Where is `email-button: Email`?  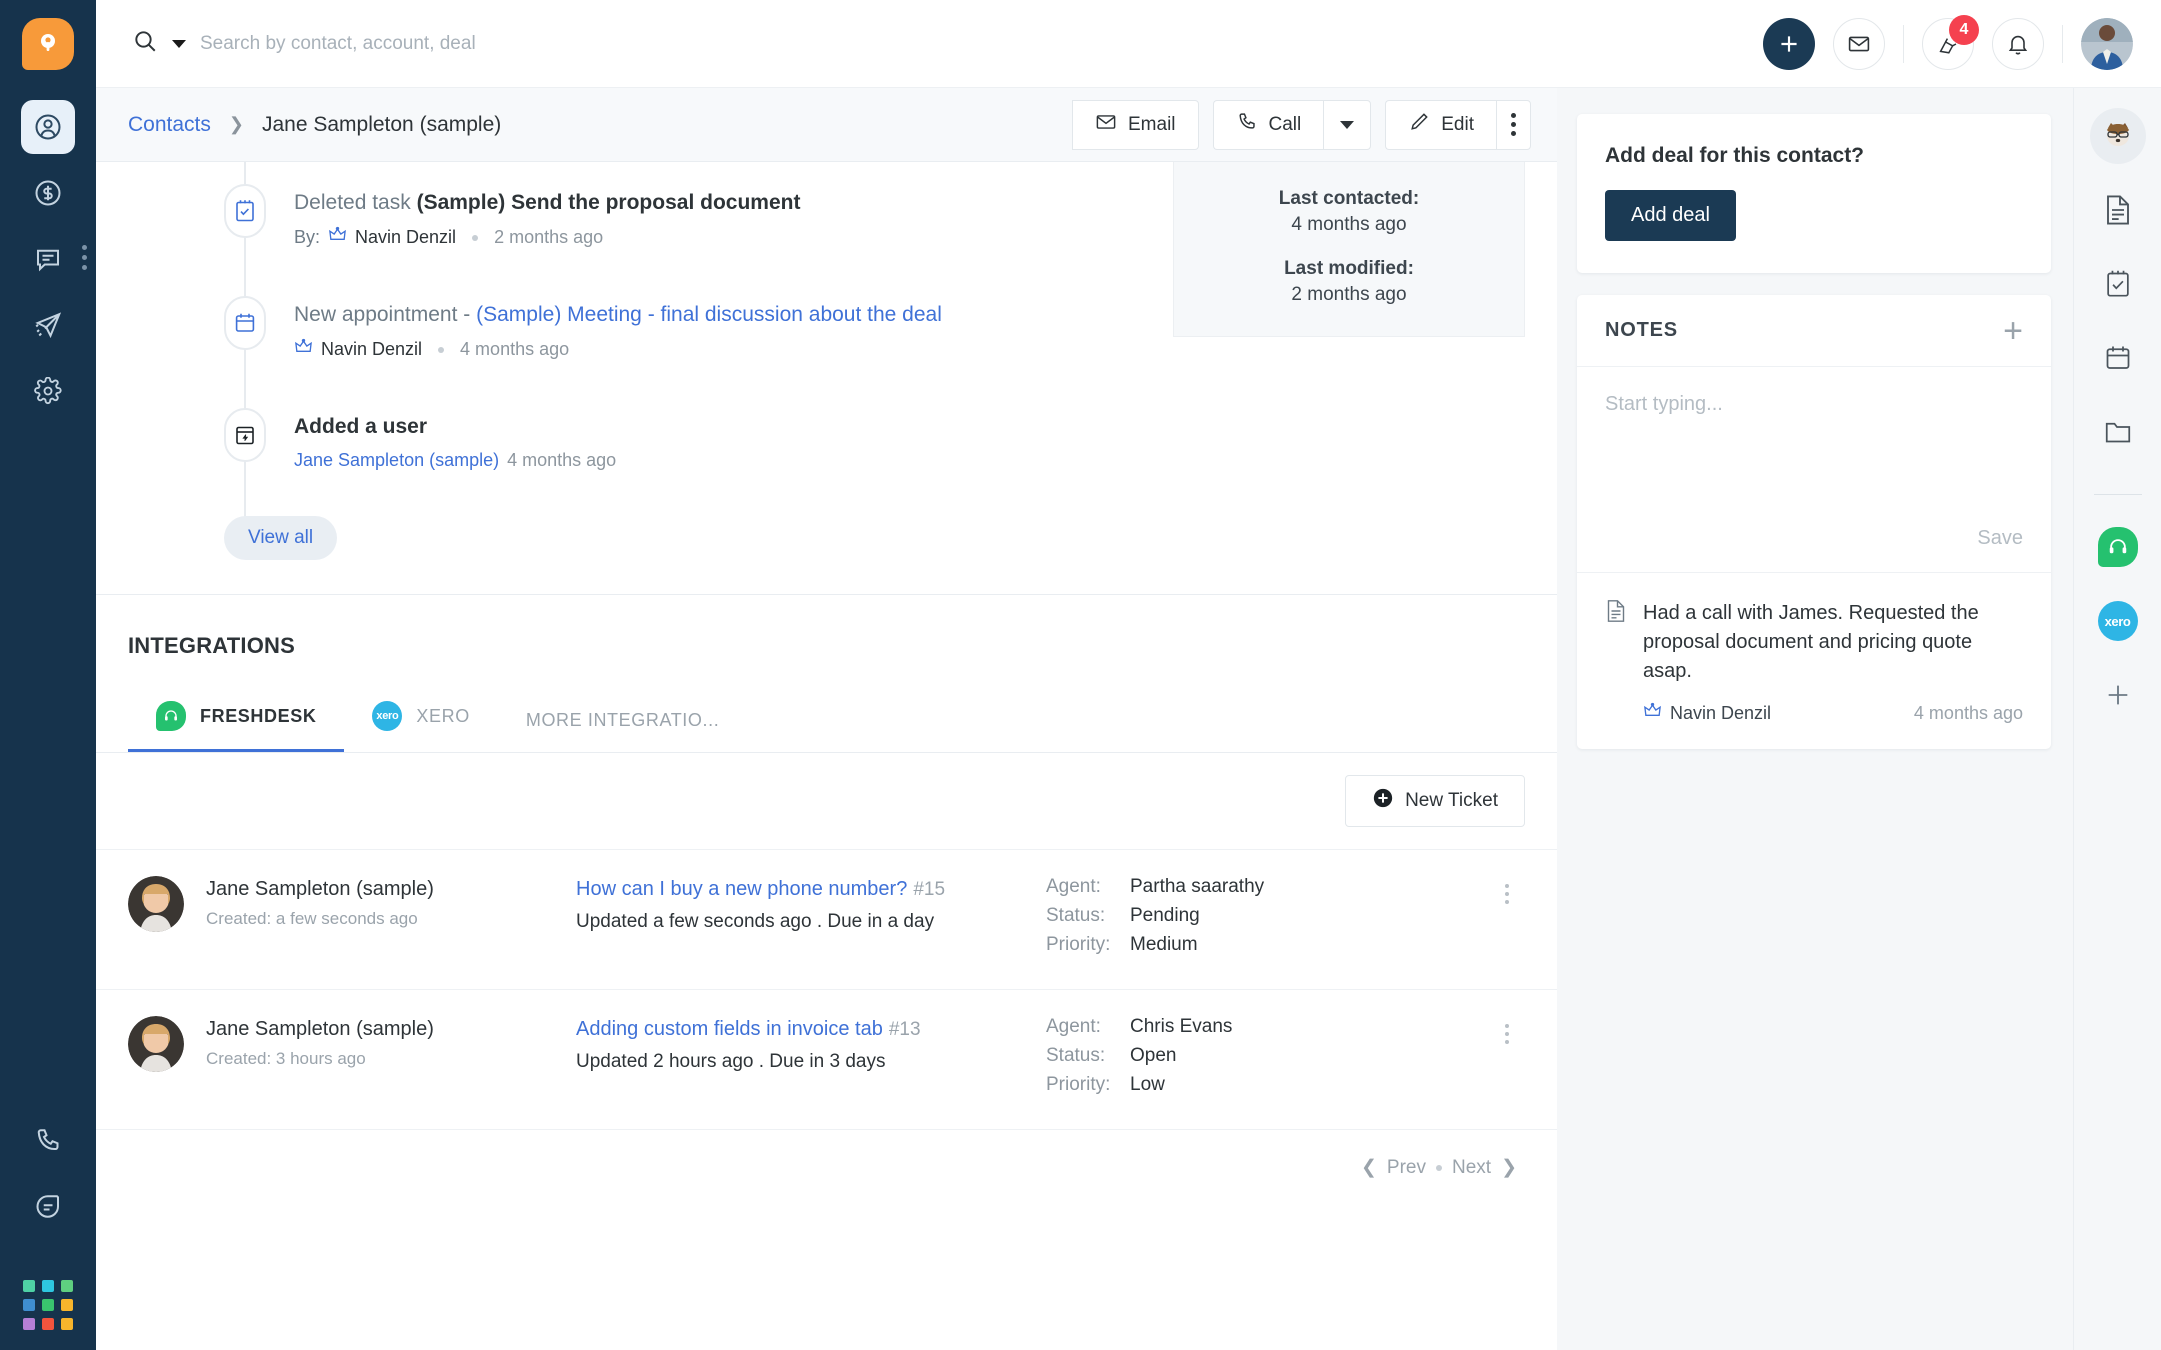 email-button: Email is located at coordinates (1135, 124).